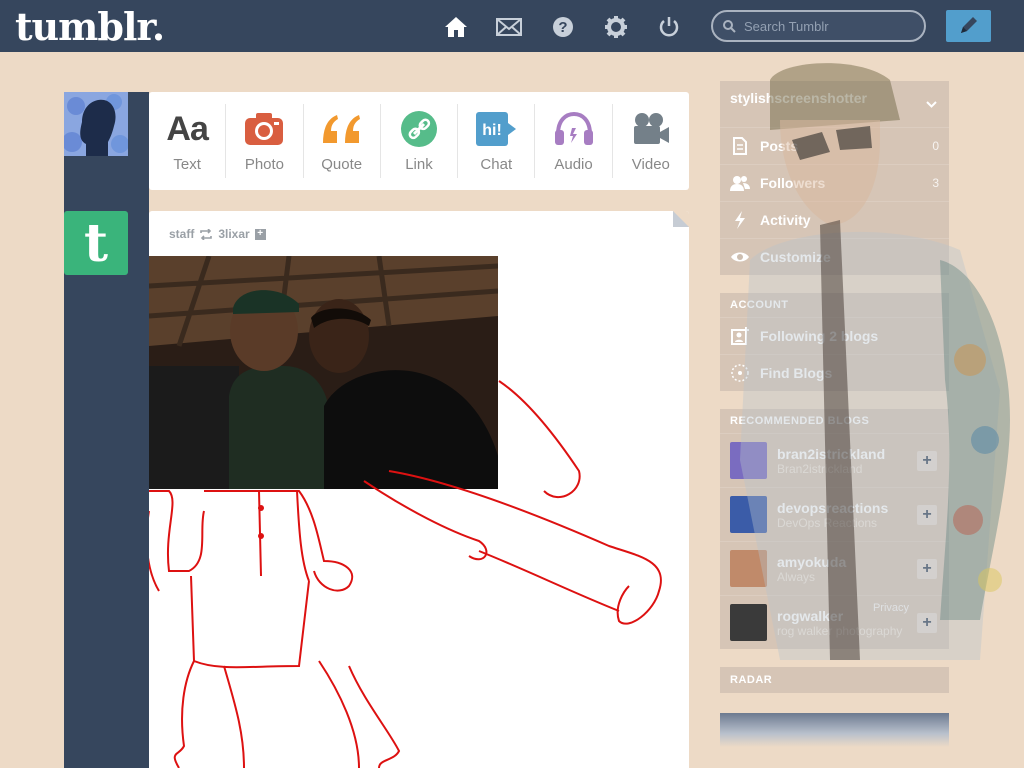 This screenshot has height=768, width=1024. What do you see at coordinates (419, 164) in the screenshot?
I see `post-type-label: Link` at bounding box center [419, 164].